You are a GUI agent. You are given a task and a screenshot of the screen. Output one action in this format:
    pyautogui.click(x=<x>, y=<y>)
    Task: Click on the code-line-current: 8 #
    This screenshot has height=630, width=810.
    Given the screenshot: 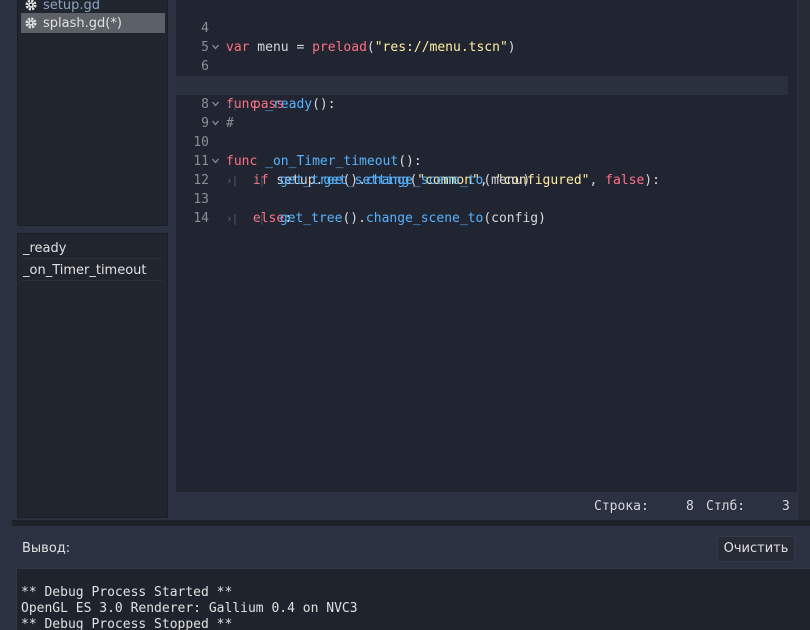 What is the action you would take?
    pyautogui.click(x=482, y=103)
    